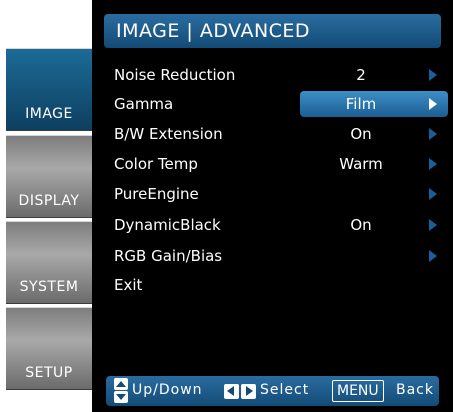  I want to click on menu-item-label: Gamma, so click(144, 104).